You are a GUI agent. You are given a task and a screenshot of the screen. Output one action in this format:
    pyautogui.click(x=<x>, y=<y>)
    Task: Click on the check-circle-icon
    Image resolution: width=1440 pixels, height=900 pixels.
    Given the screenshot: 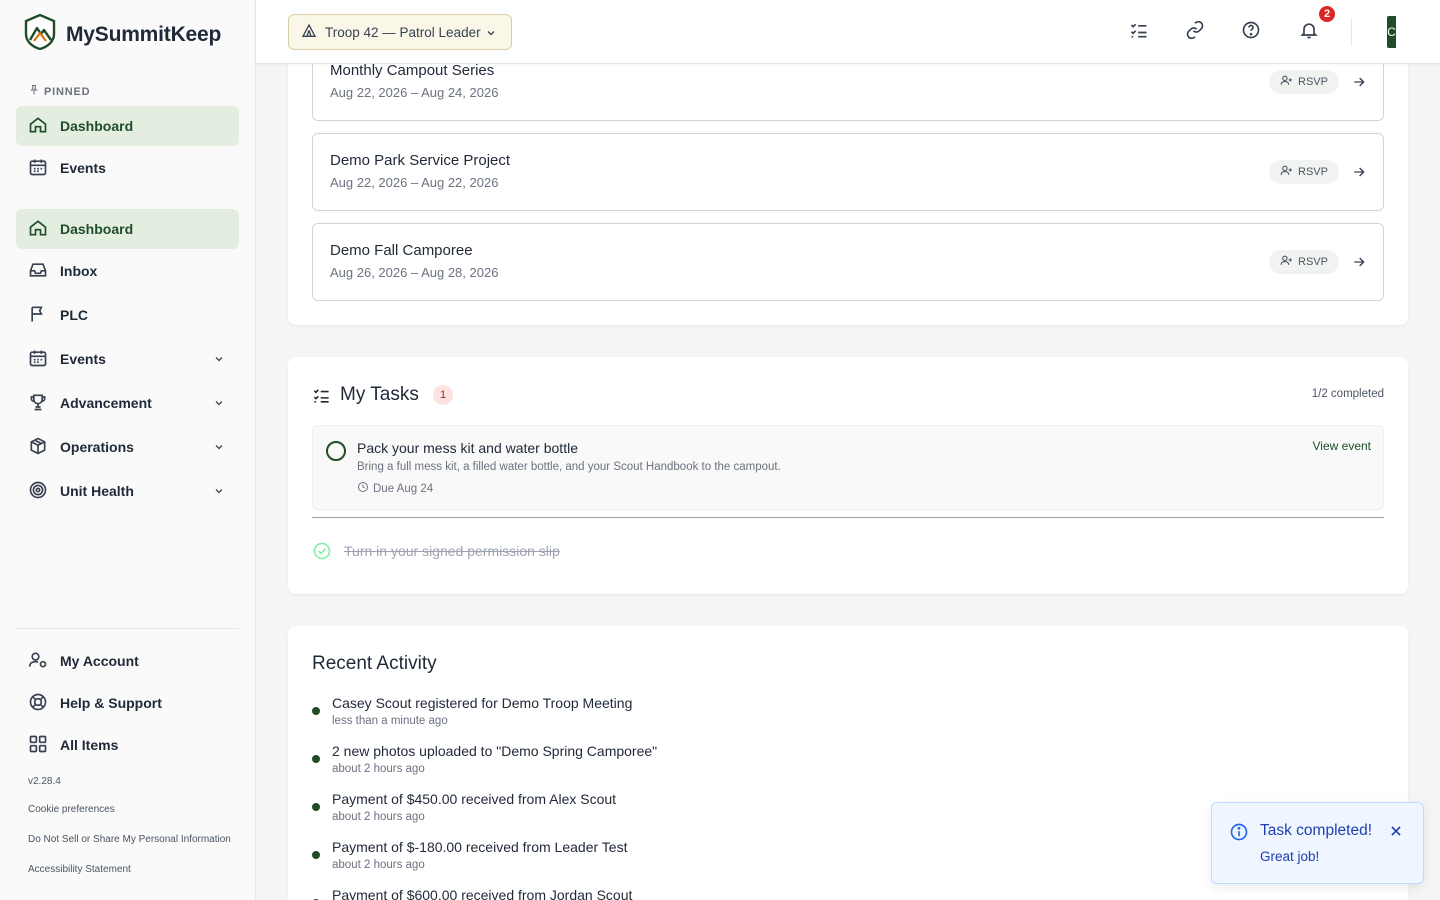 What is the action you would take?
    pyautogui.click(x=322, y=551)
    